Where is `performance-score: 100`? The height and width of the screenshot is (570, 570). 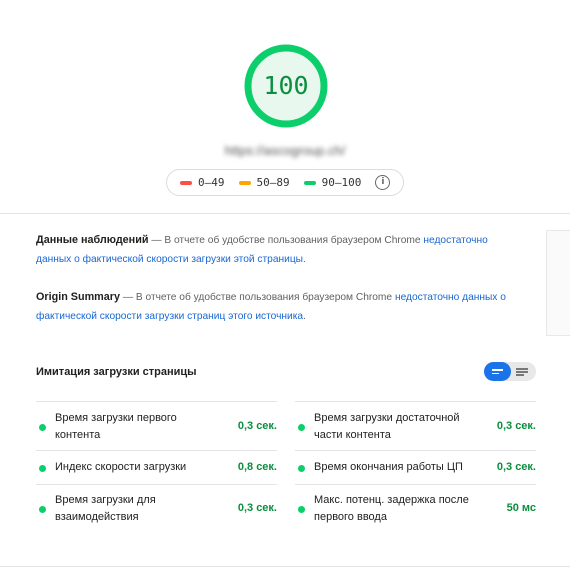 performance-score: 100 is located at coordinates (286, 85).